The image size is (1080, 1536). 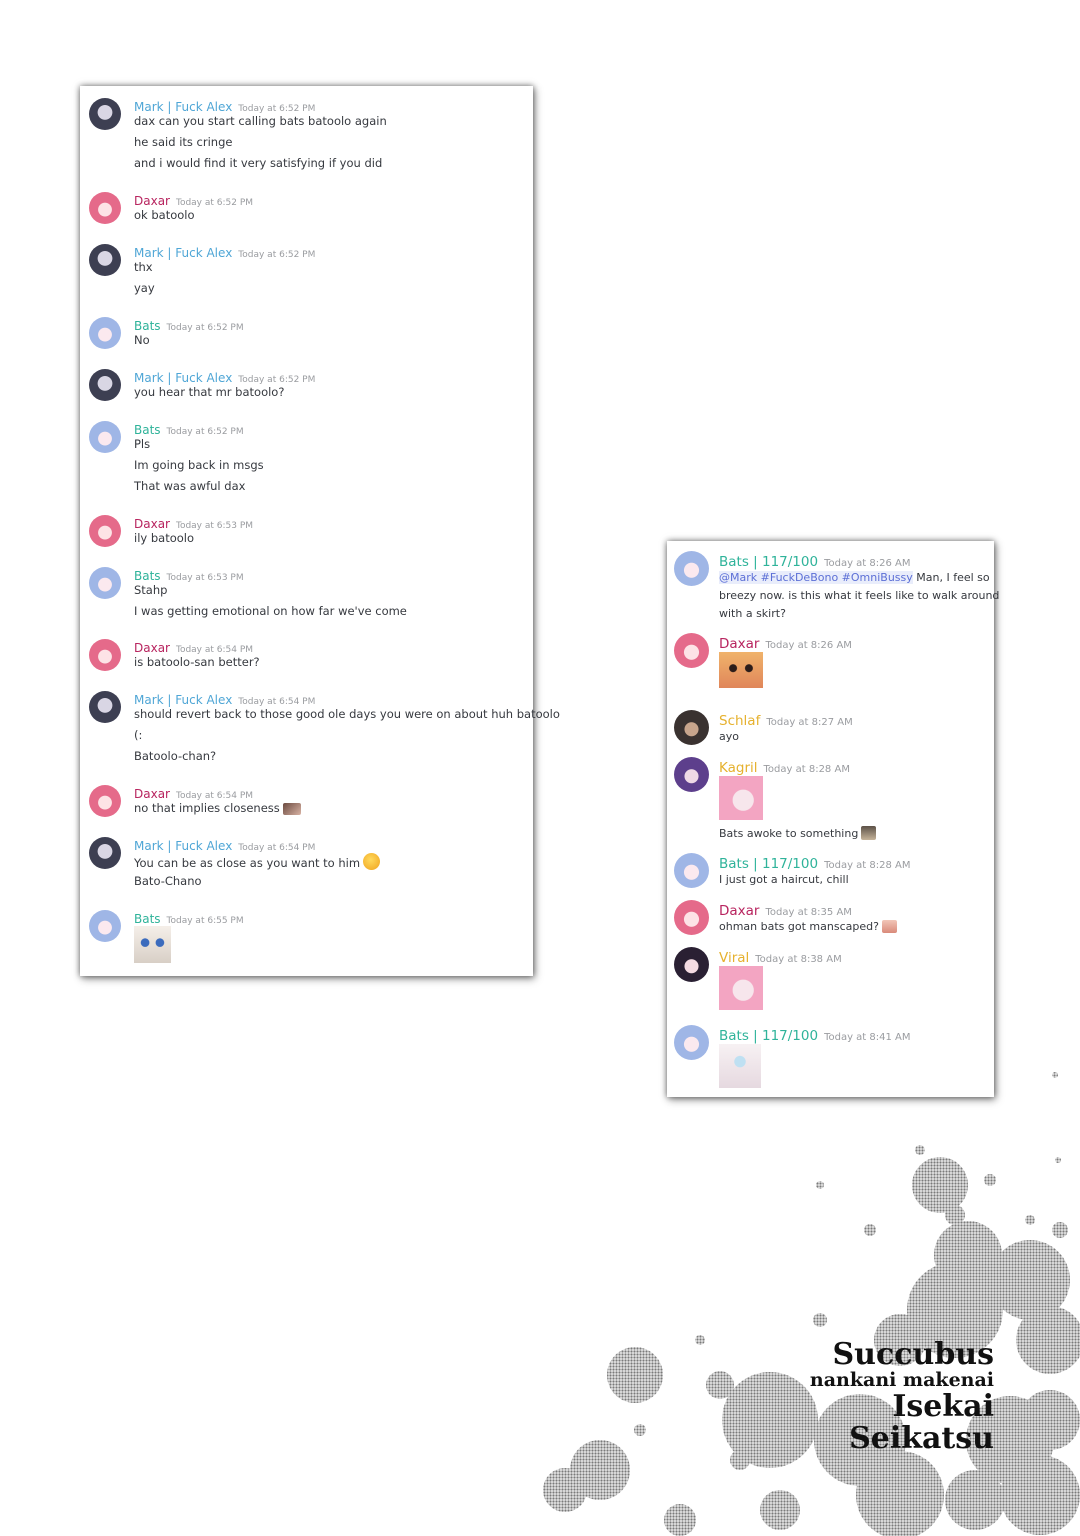 I want to click on message-text: No, so click(x=142, y=340).